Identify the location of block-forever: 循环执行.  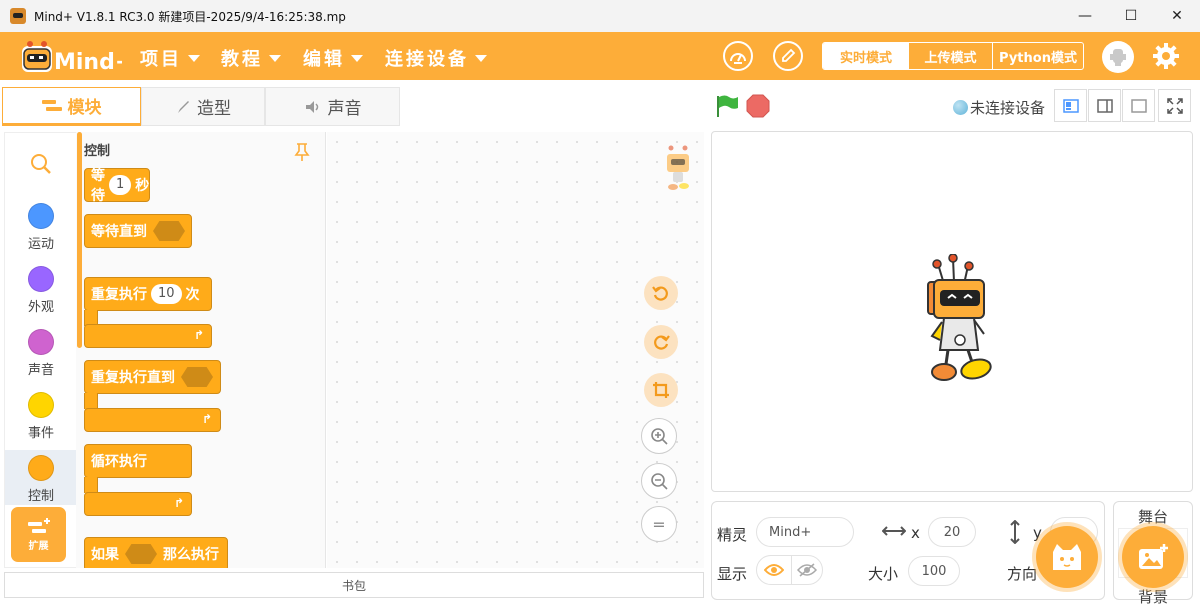
(138, 461).